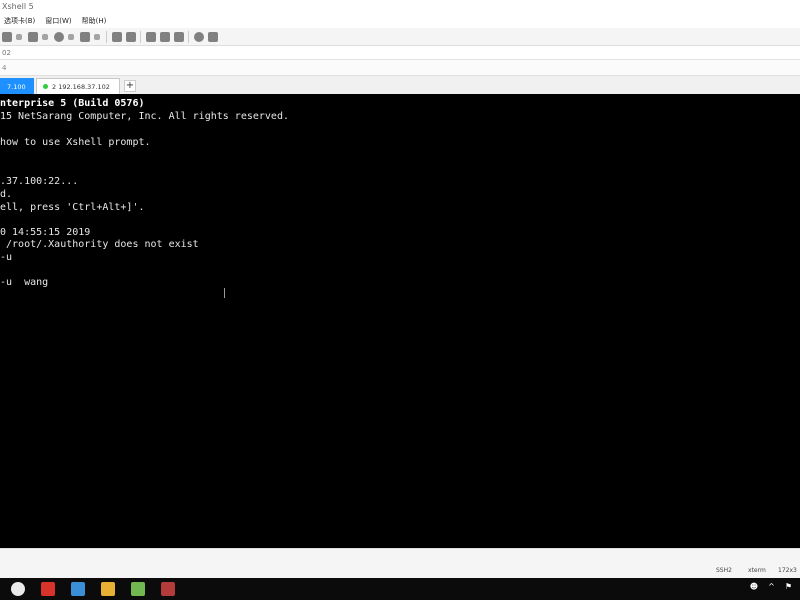 The width and height of the screenshot is (800, 600). What do you see at coordinates (108, 589) in the screenshot?
I see `files-icon` at bounding box center [108, 589].